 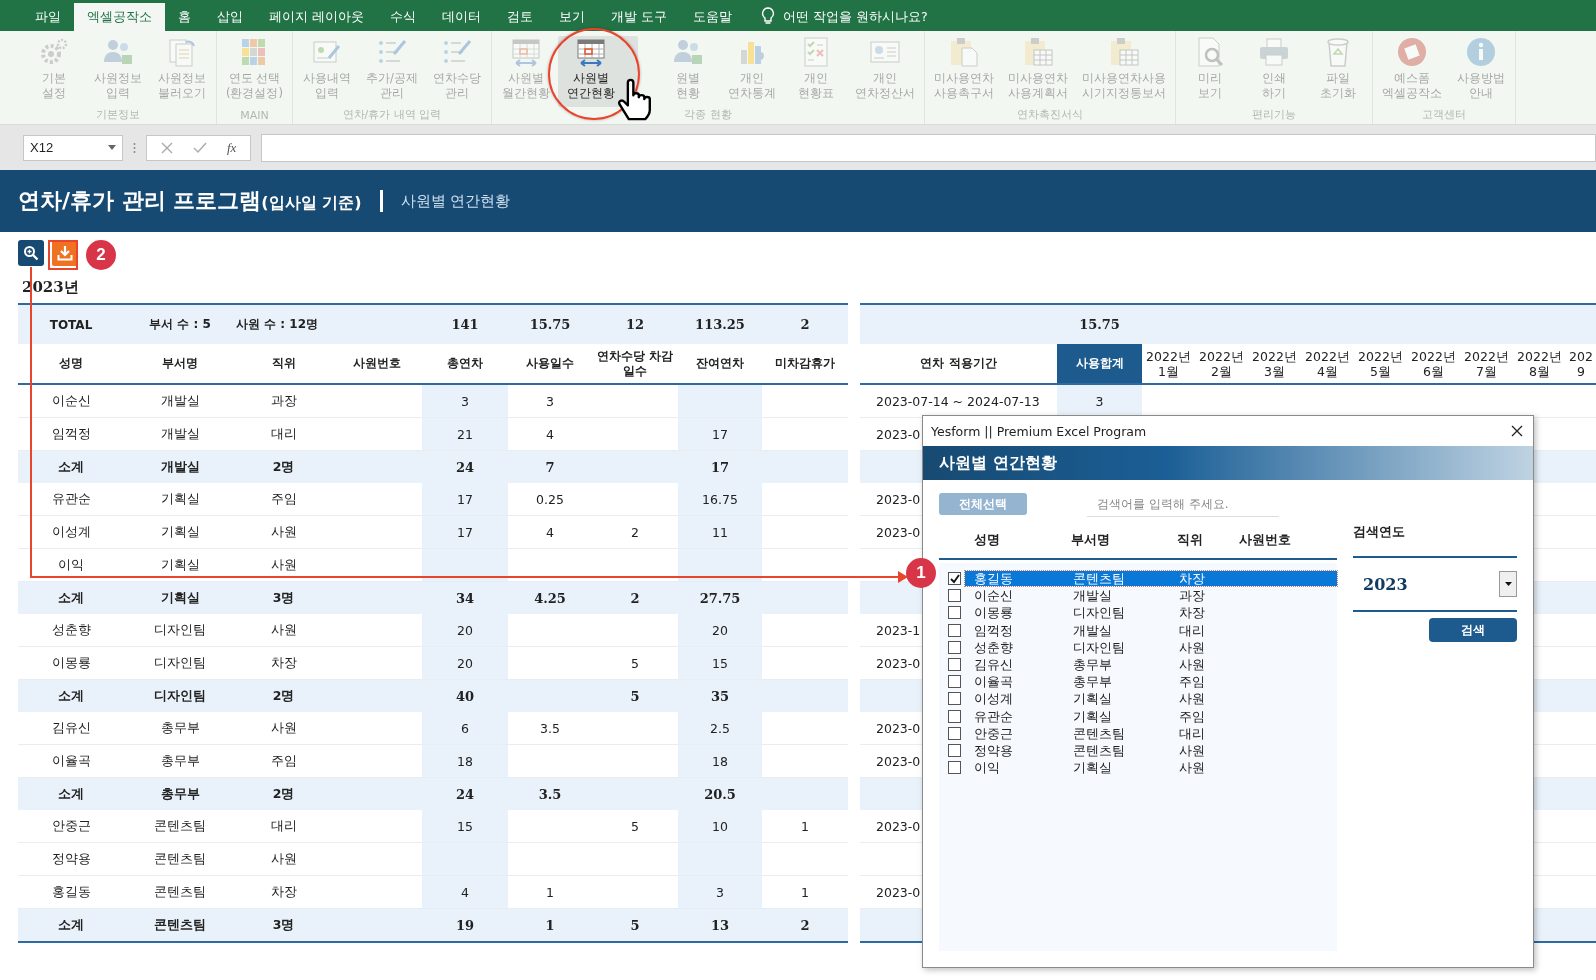 I want to click on menu-tab: 페이지 레이아웃, so click(x=316, y=17).